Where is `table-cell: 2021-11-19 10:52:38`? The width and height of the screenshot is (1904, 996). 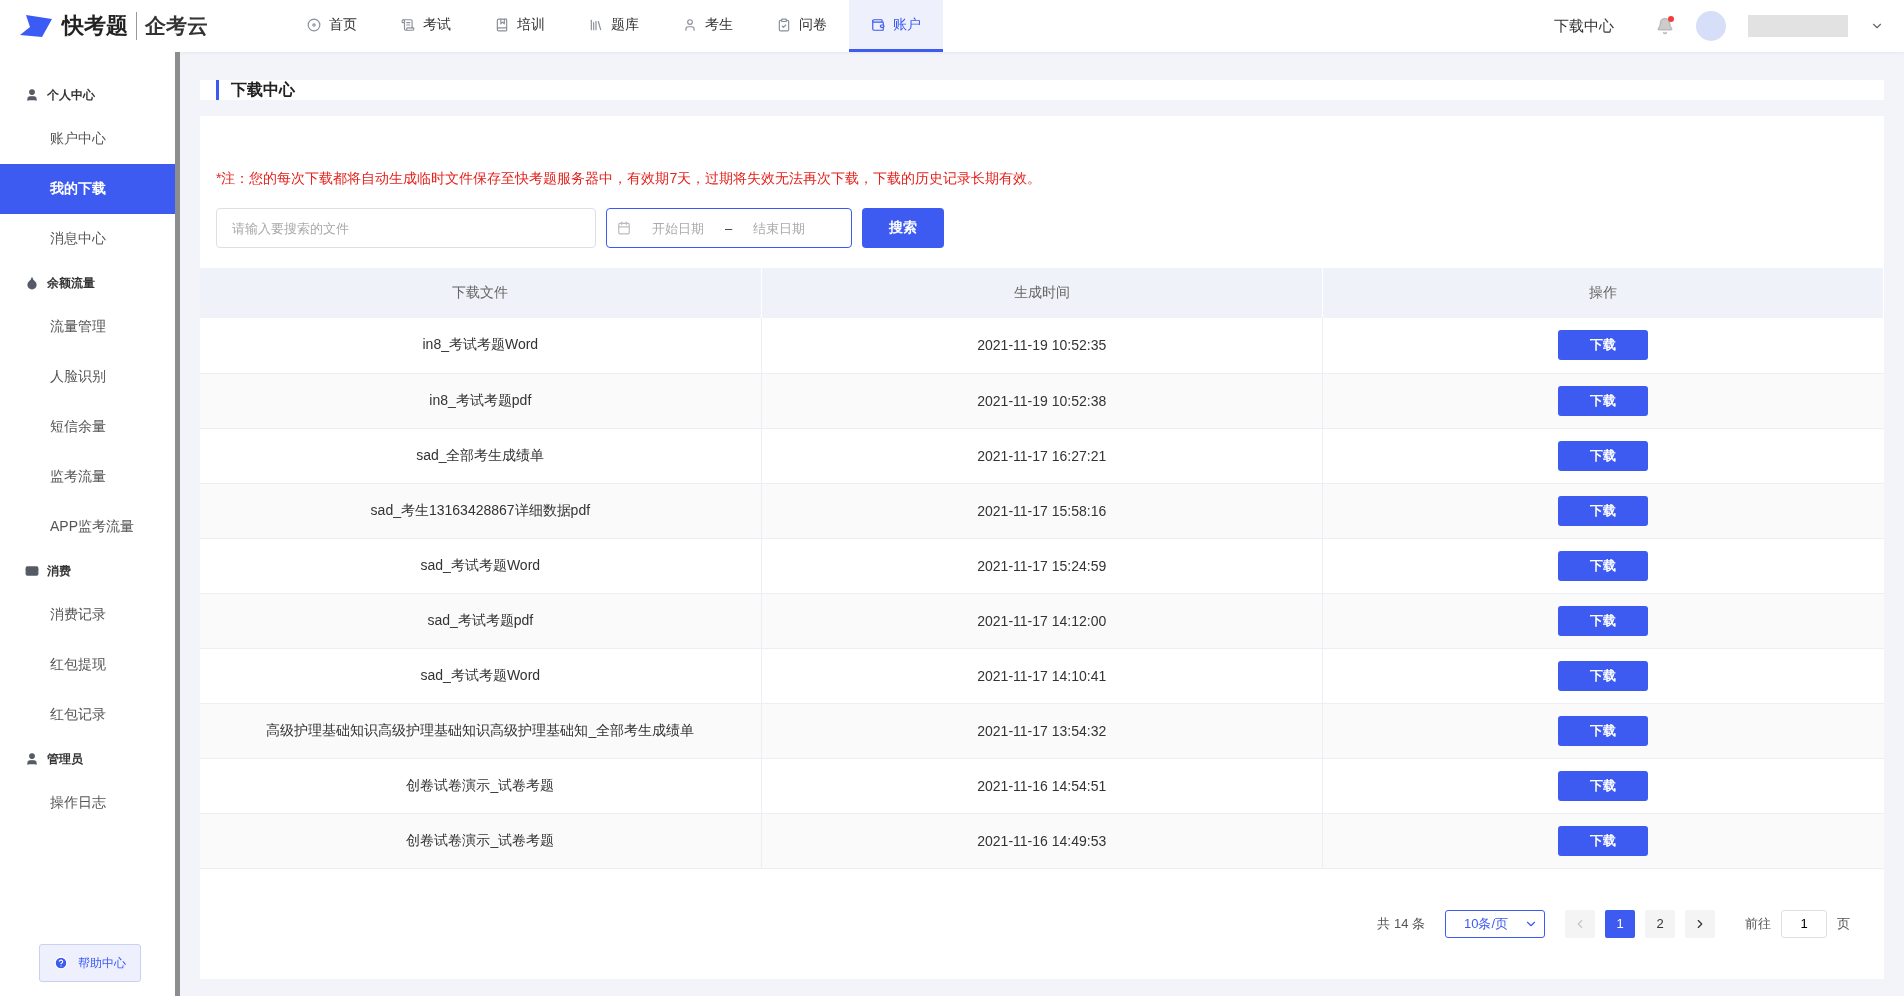
table-cell: 2021-11-19 10:52:38 is located at coordinates (1042, 400).